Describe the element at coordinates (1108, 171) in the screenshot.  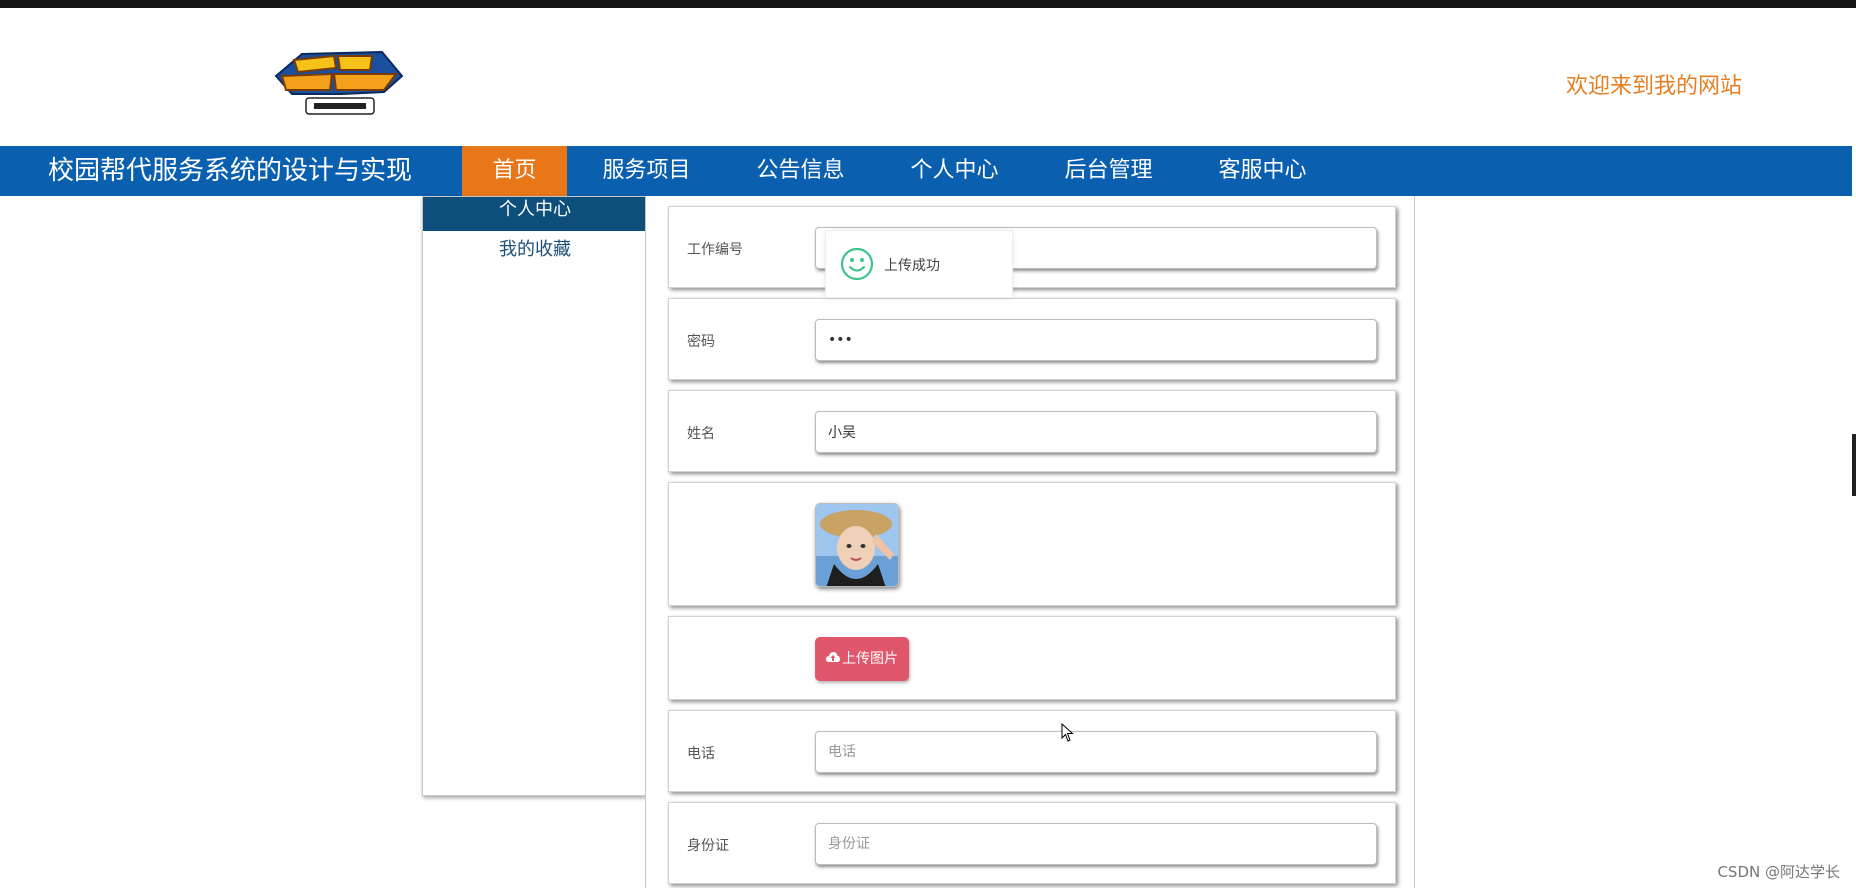
I see `nav-admin: 后台管理` at that location.